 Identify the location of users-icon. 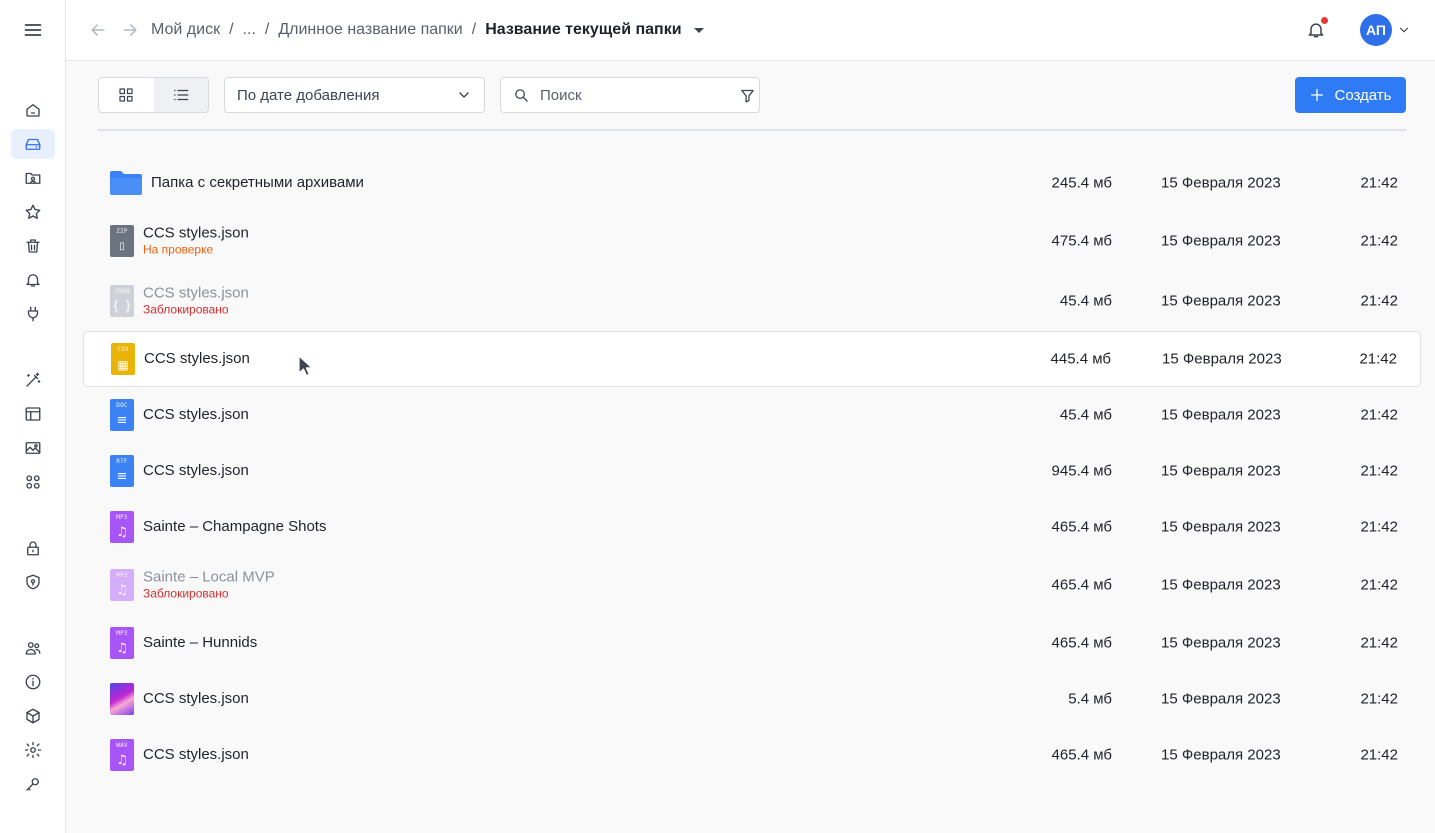
(33, 648).